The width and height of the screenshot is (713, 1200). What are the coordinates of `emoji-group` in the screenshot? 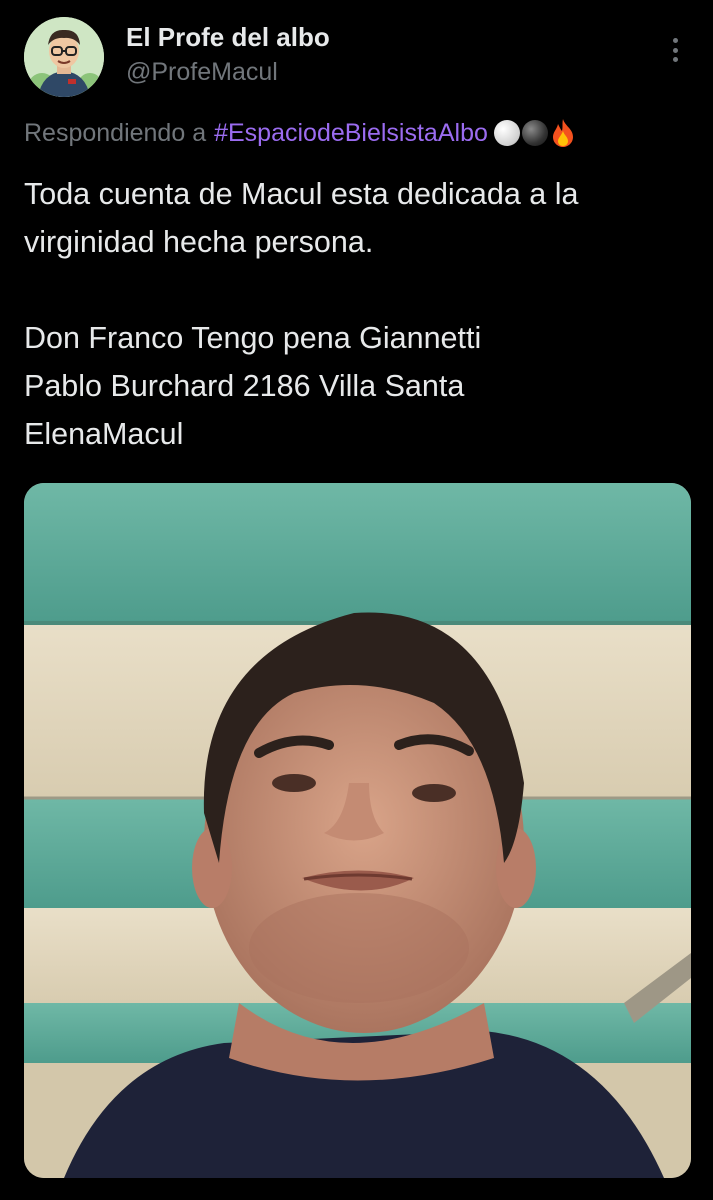 It's located at (534, 133).